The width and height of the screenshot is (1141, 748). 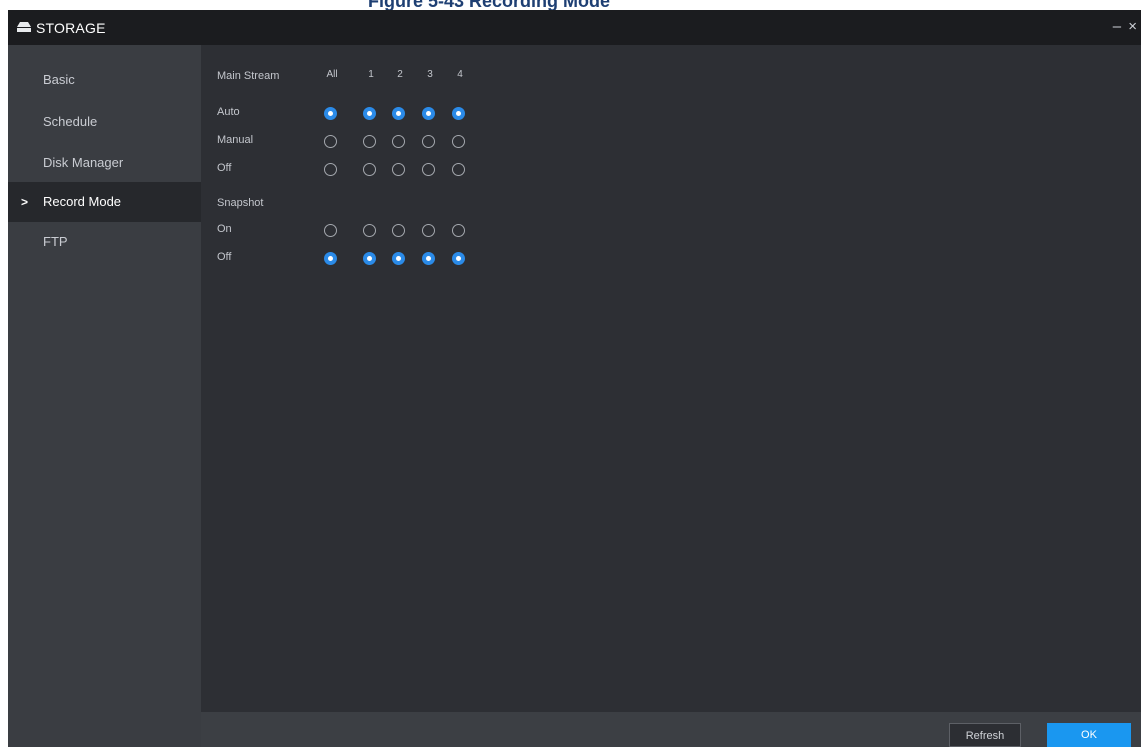 I want to click on snapshot-row-label: On, so click(x=224, y=229).